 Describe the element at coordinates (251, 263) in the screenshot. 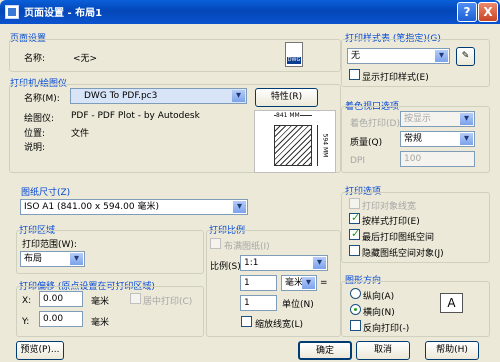

I see `scale-value: 1:1` at that location.